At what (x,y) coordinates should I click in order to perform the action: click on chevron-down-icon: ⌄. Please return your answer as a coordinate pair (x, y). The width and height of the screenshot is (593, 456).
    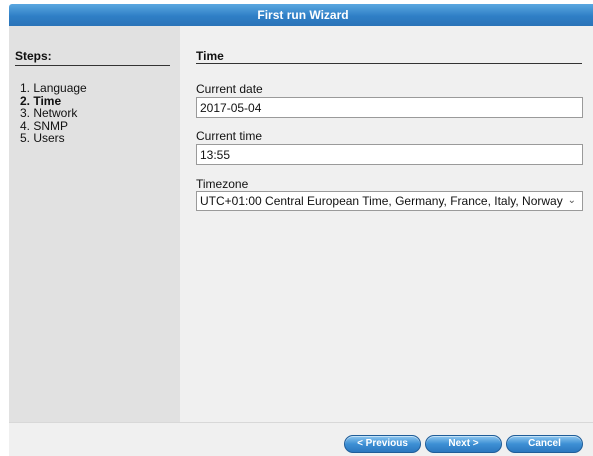
    Looking at the image, I should click on (571, 200).